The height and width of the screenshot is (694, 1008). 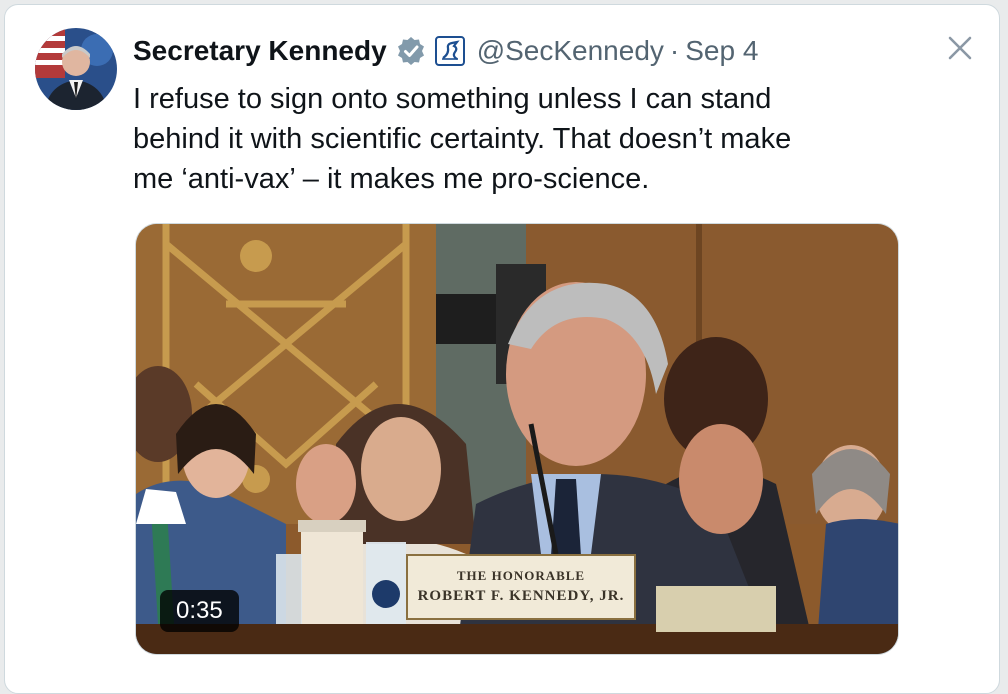 What do you see at coordinates (521, 587) in the screenshot?
I see `nameplate: THE HONORABLE ROBERT F. KENNEDY, JR.` at bounding box center [521, 587].